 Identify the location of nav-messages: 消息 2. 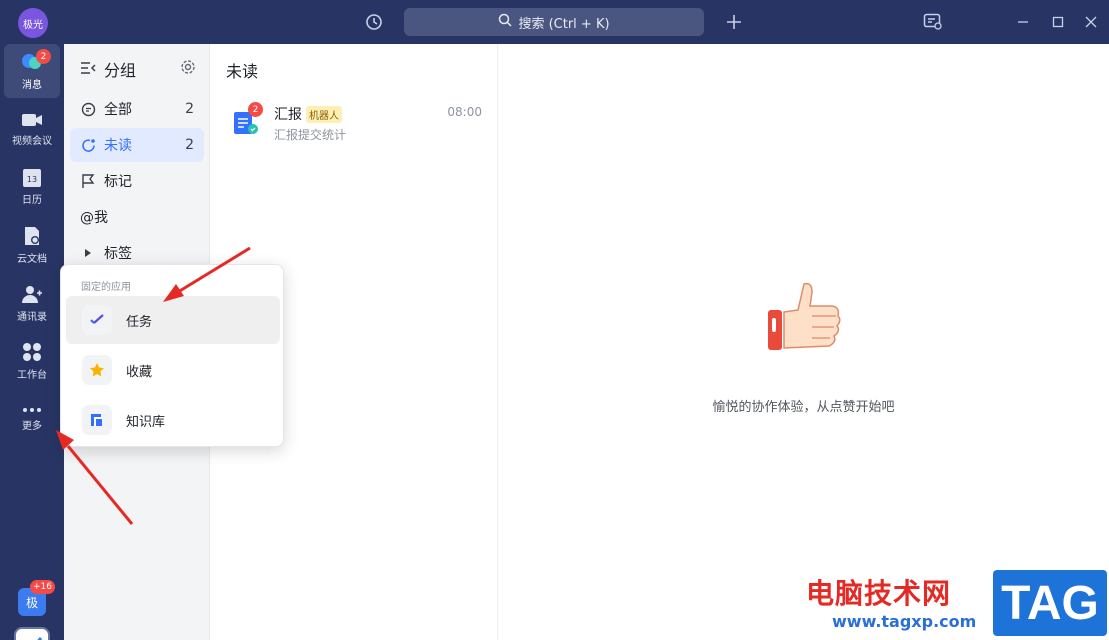
(32, 71).